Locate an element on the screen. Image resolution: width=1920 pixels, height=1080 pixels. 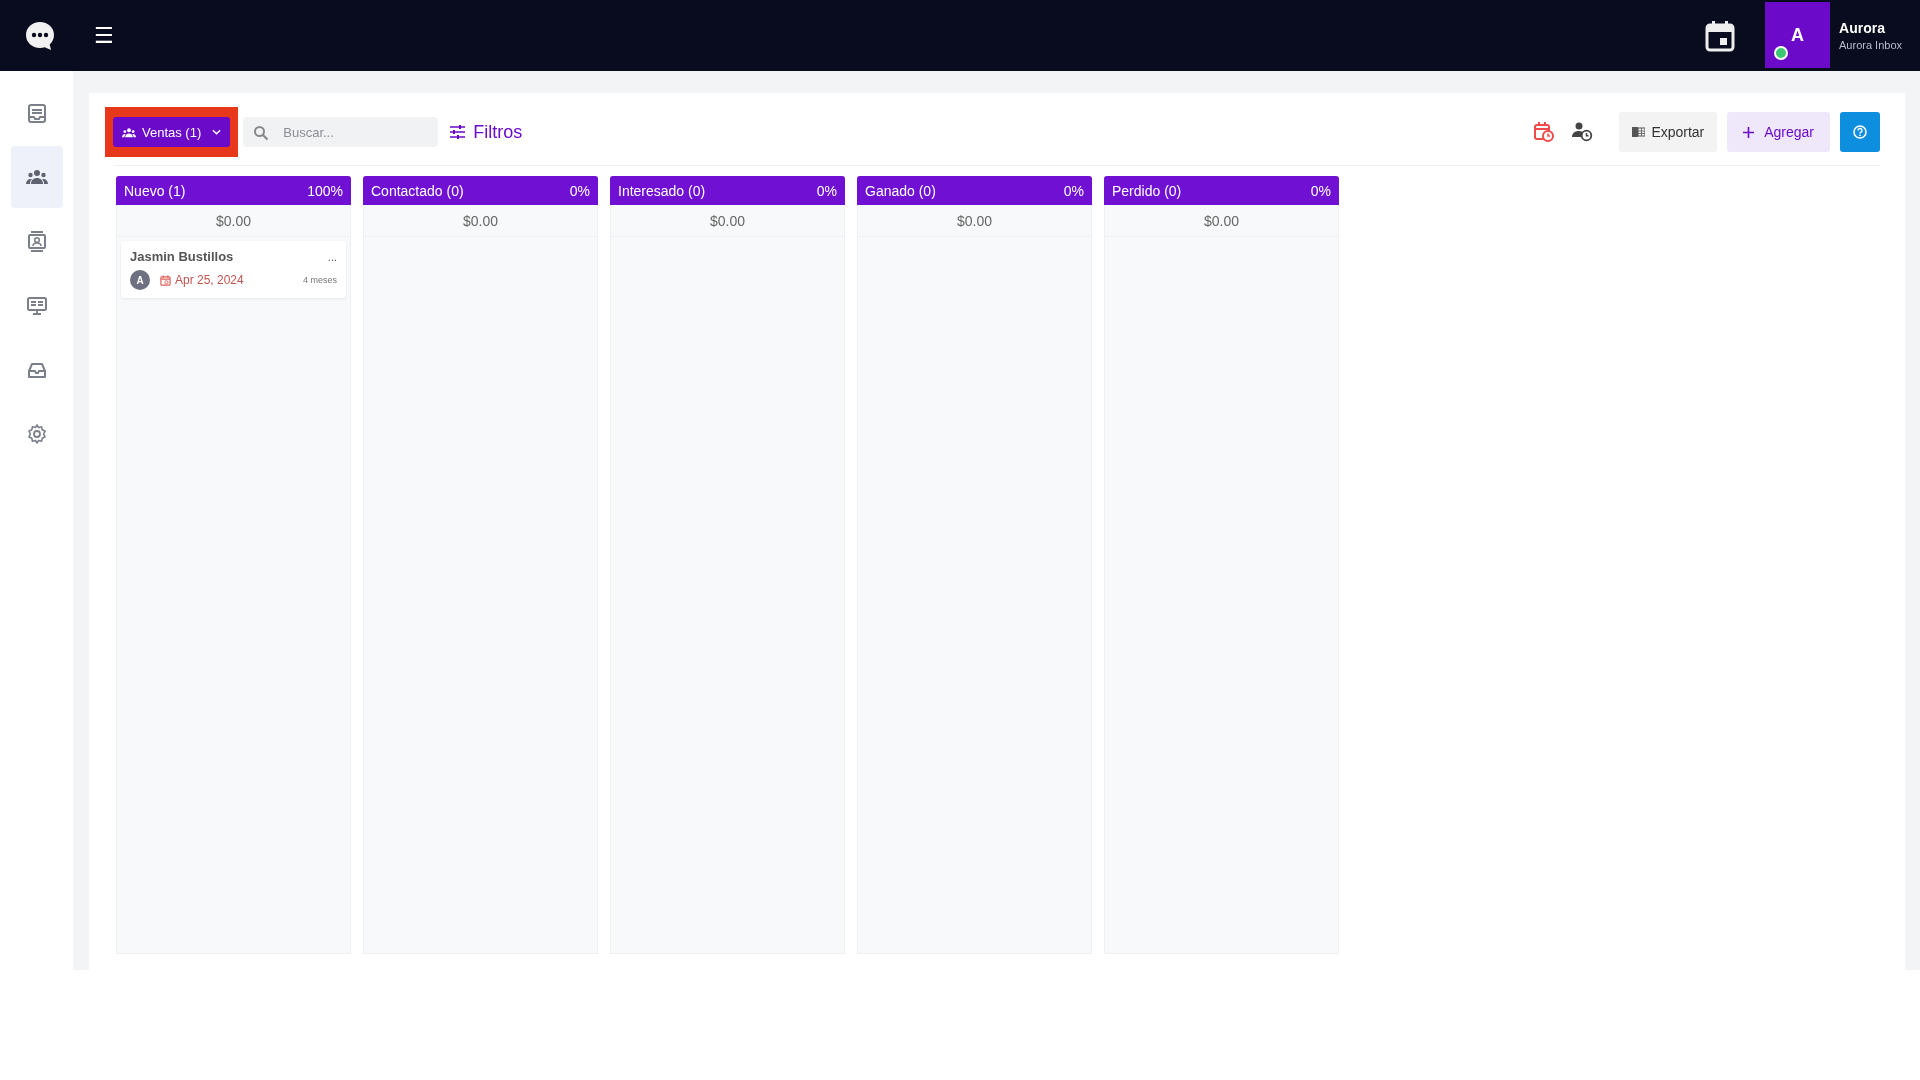
chat-logo-icon is located at coordinates (40, 35).